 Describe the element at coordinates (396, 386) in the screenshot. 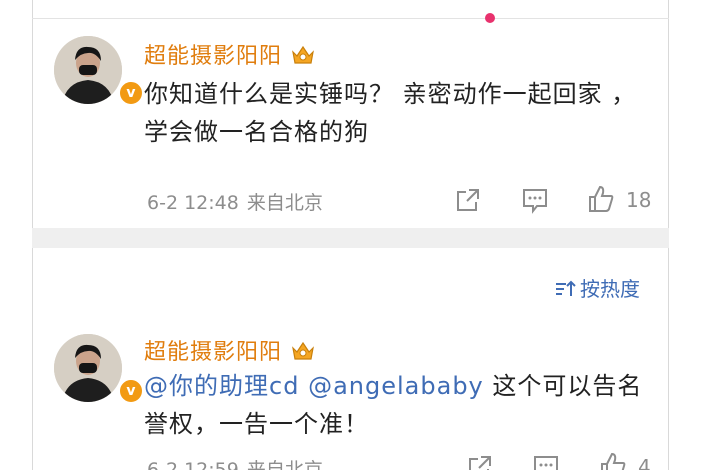

I see `mention-link: @angelababy` at that location.